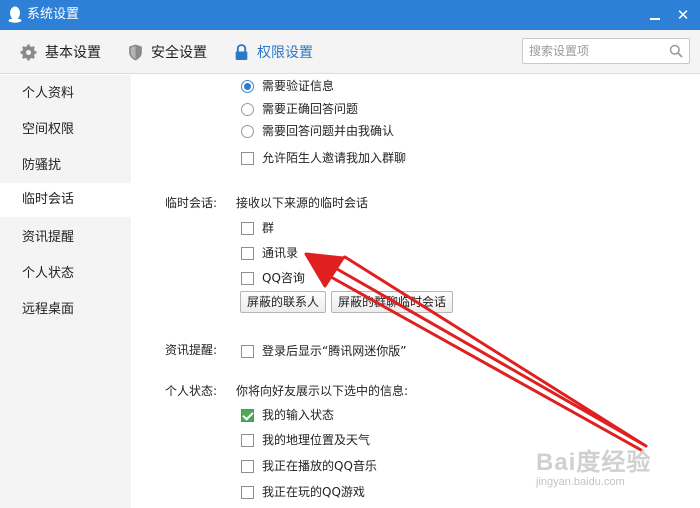  What do you see at coordinates (268, 228) in the screenshot?
I see `option-label: 群` at bounding box center [268, 228].